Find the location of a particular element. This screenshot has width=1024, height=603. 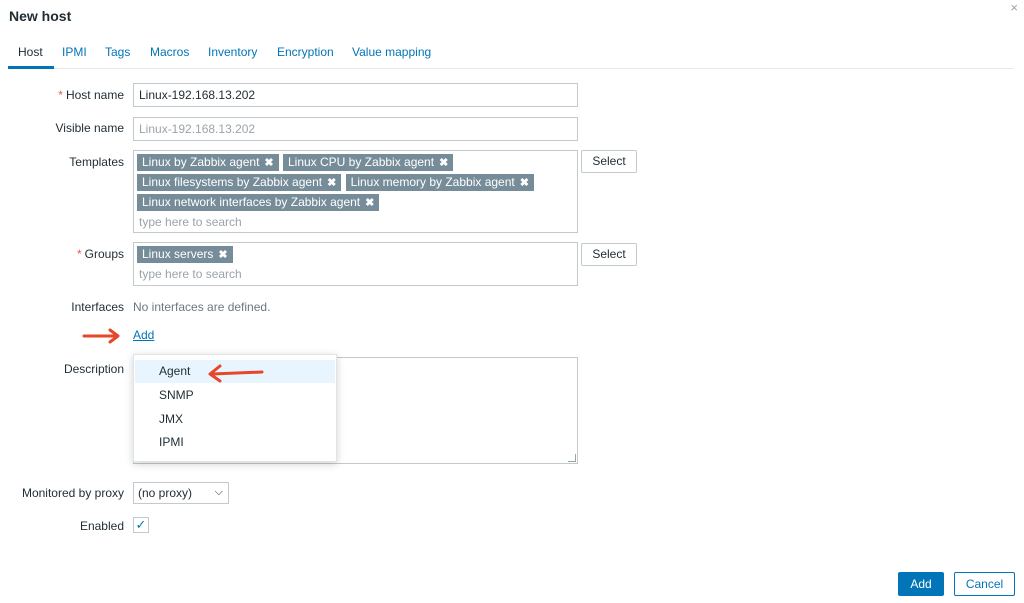

template-chip-label: Linux by Zabbix agent is located at coordinates (201, 162).